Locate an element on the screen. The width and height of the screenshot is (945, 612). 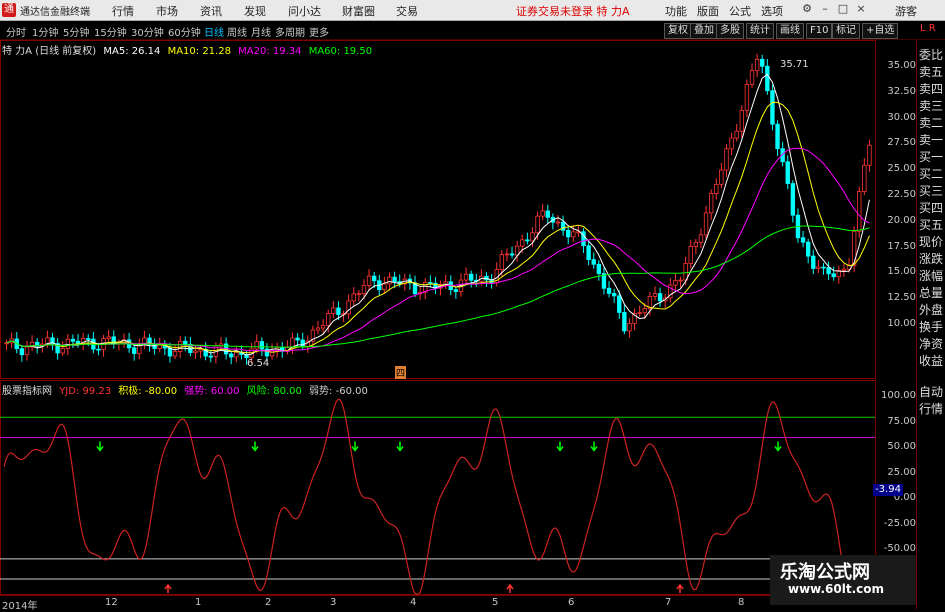
ma60-label: MA60: 19.50 is located at coordinates (340, 51).